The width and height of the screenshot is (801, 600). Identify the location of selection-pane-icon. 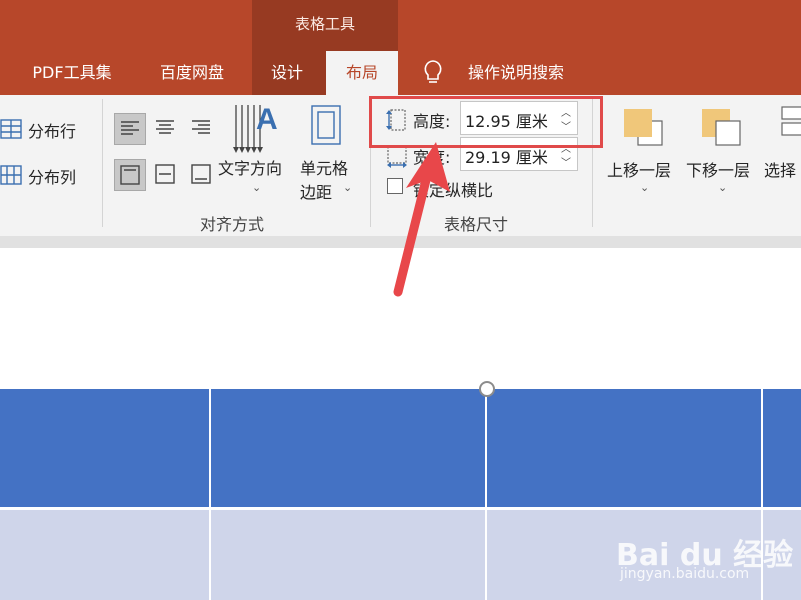
(789, 126).